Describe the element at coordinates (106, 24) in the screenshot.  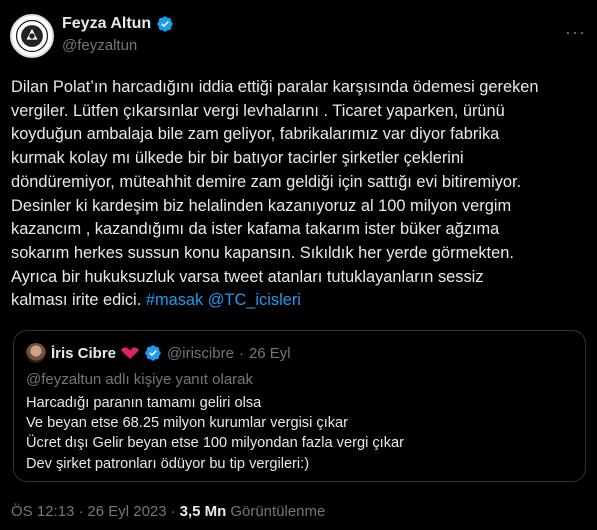
I see `author-name: Feyza Altun` at that location.